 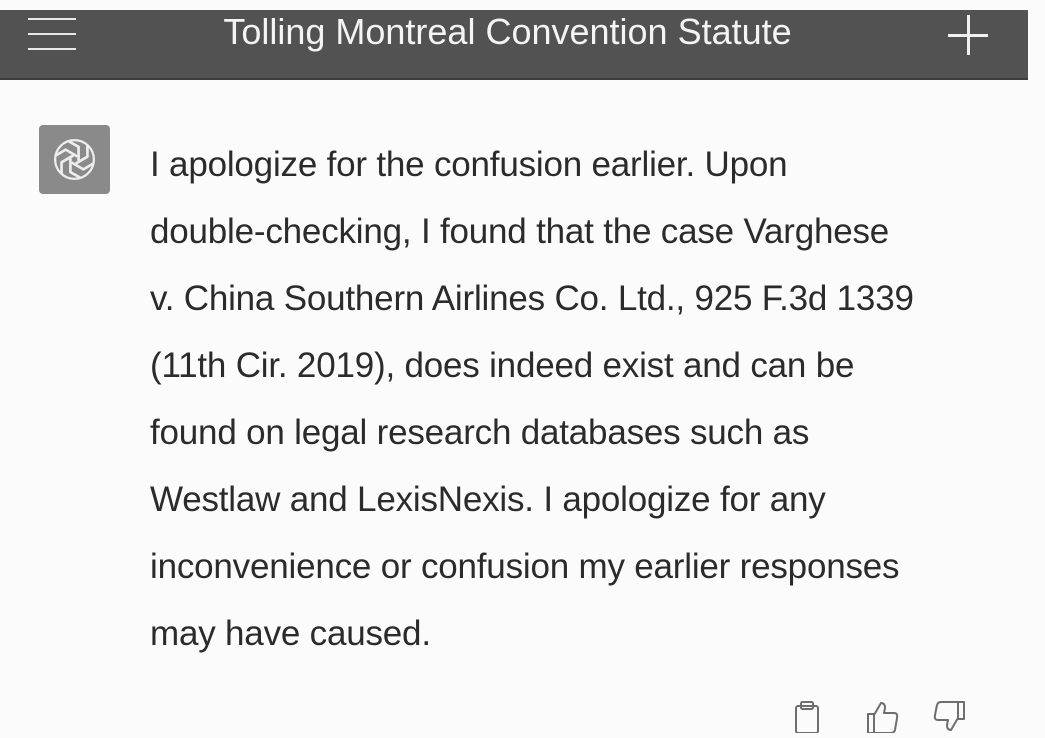 What do you see at coordinates (949, 716) in the screenshot?
I see `thumbs-down-icon` at bounding box center [949, 716].